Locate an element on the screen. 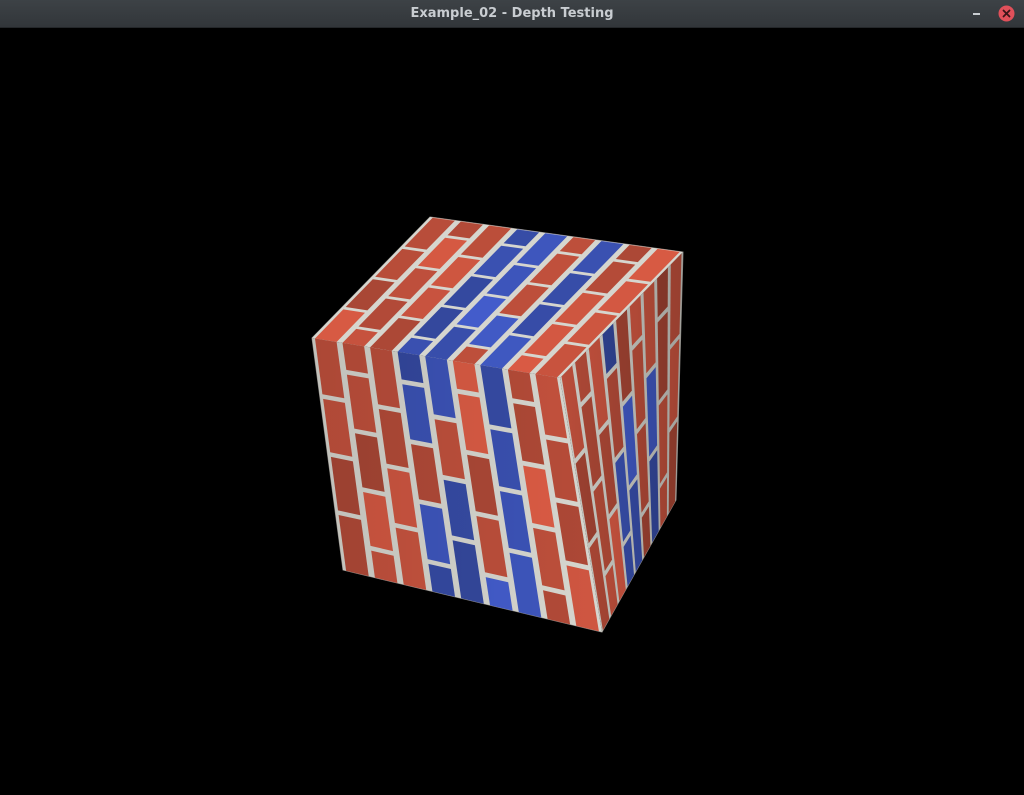 This screenshot has height=795, width=1024. close-button is located at coordinates (1006, 13).